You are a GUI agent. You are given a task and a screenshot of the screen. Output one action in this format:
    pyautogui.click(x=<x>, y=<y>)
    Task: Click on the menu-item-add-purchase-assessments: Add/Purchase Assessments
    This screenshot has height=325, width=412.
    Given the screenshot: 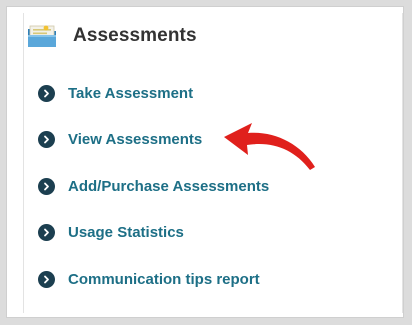 What is the action you would take?
    pyautogui.click(x=153, y=186)
    